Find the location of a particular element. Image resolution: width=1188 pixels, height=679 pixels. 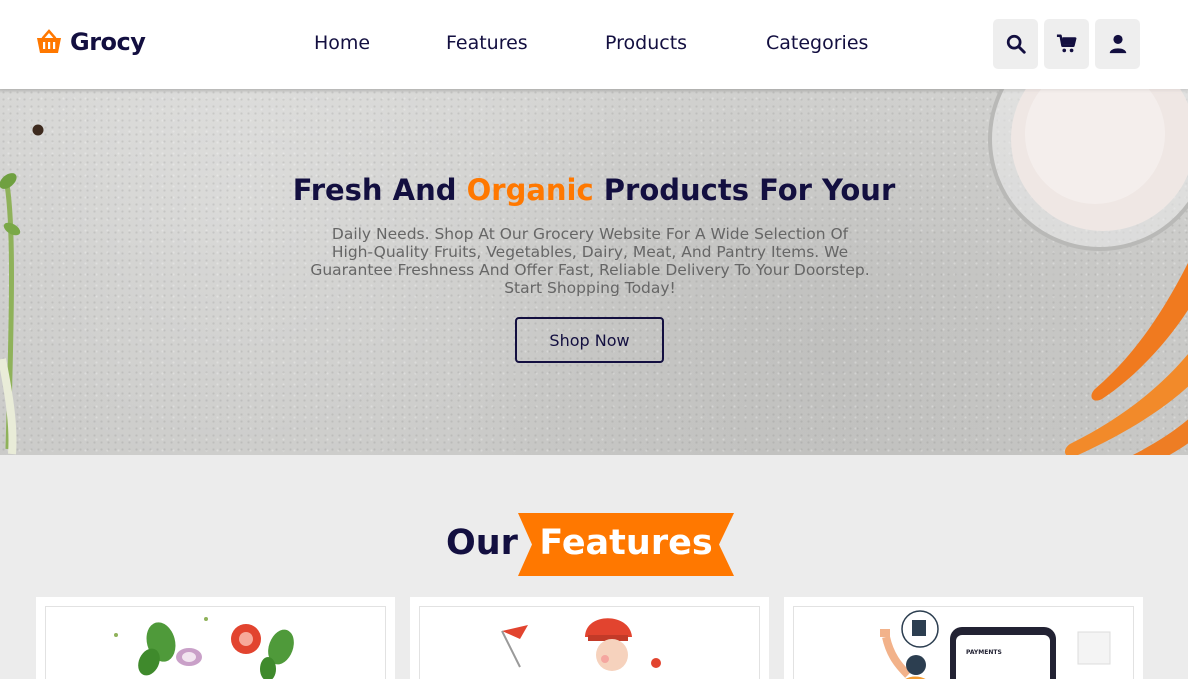

shop-now-button: Shop Now is located at coordinates (589, 340).